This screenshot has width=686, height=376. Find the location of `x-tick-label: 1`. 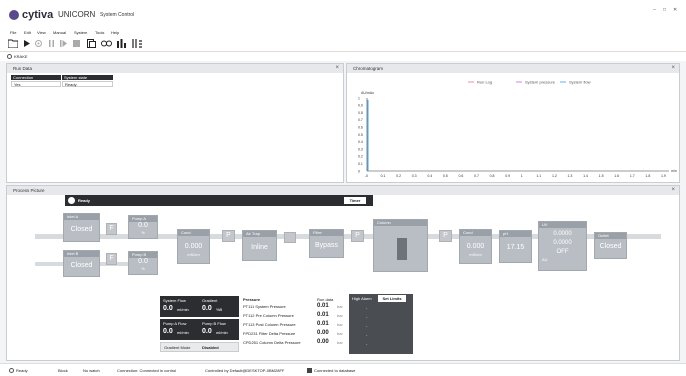

x-tick-label: 1 is located at coordinates (522, 176).